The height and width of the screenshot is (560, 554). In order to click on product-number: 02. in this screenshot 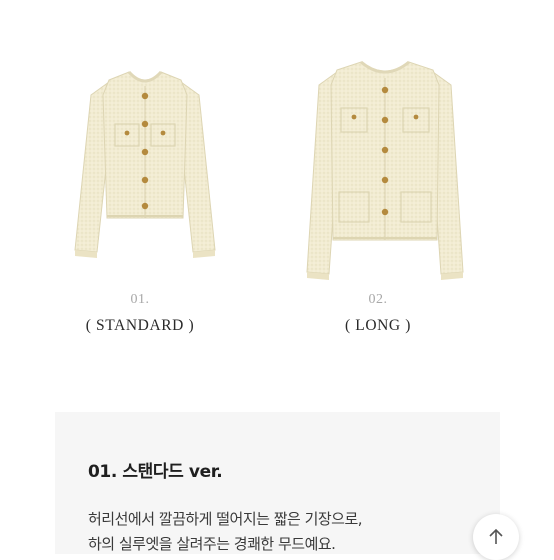, I will do `click(378, 299)`.